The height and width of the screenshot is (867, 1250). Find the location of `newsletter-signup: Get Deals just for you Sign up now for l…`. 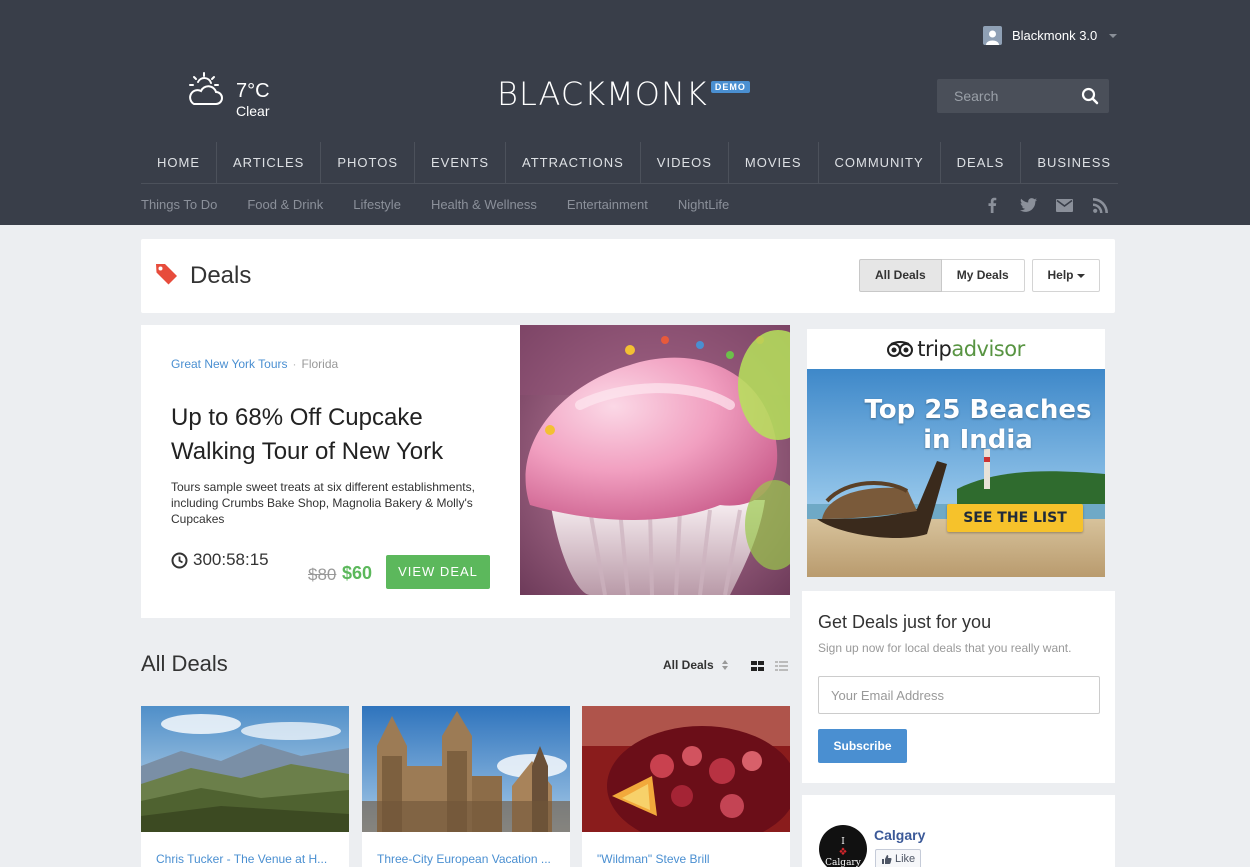

newsletter-signup: Get Deals just for you Sign up now for l… is located at coordinates (958, 687).